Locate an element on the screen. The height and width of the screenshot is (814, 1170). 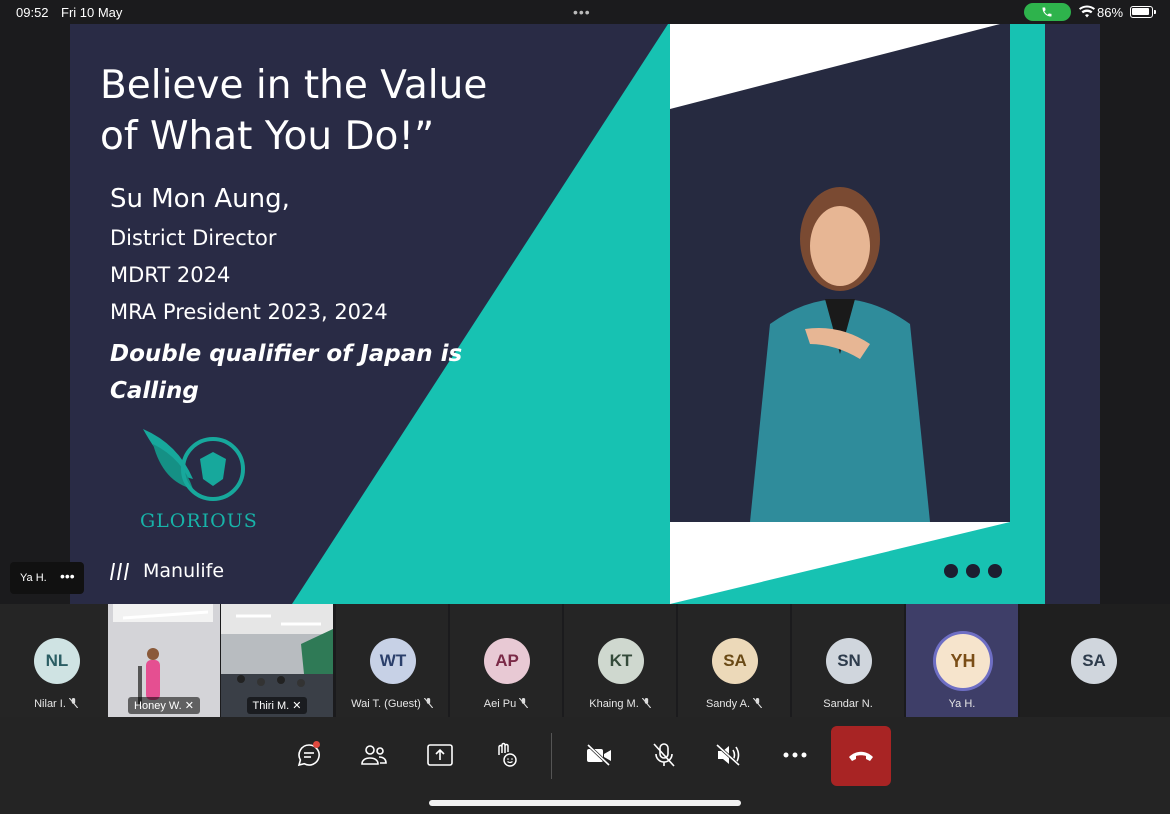
avatar: AP is located at coordinates (507, 661).